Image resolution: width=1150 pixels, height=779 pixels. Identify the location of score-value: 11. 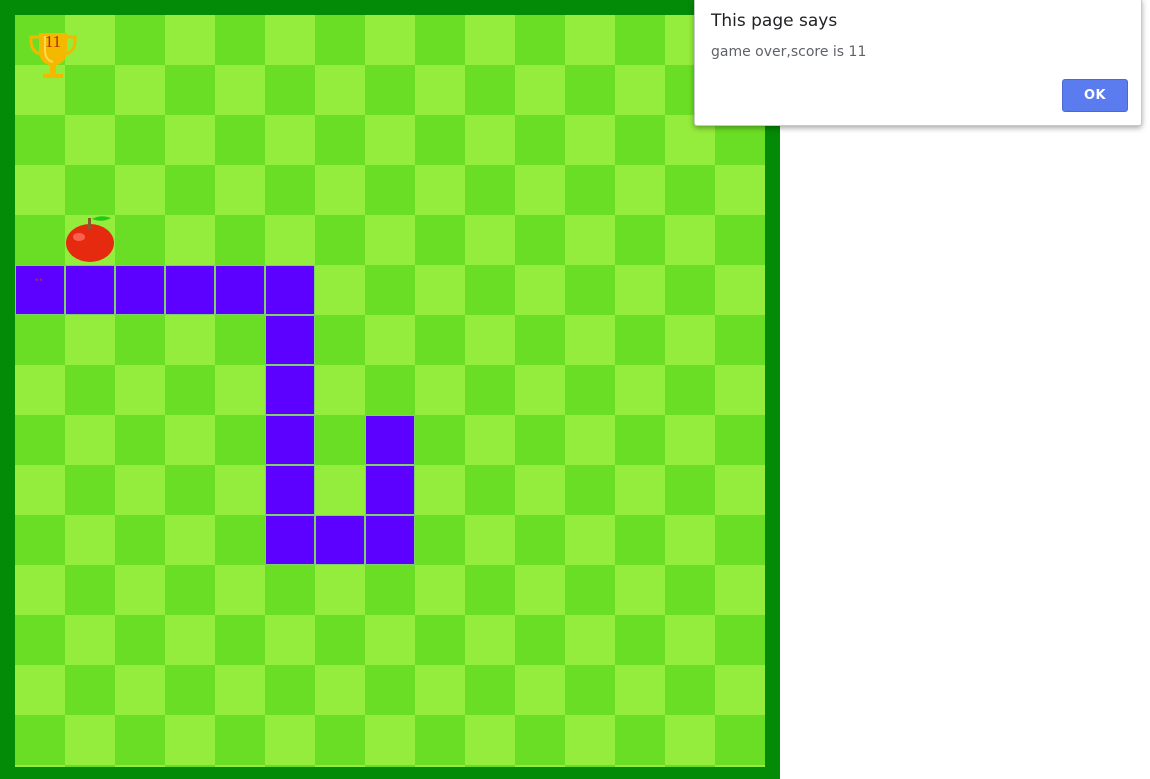
(53, 41).